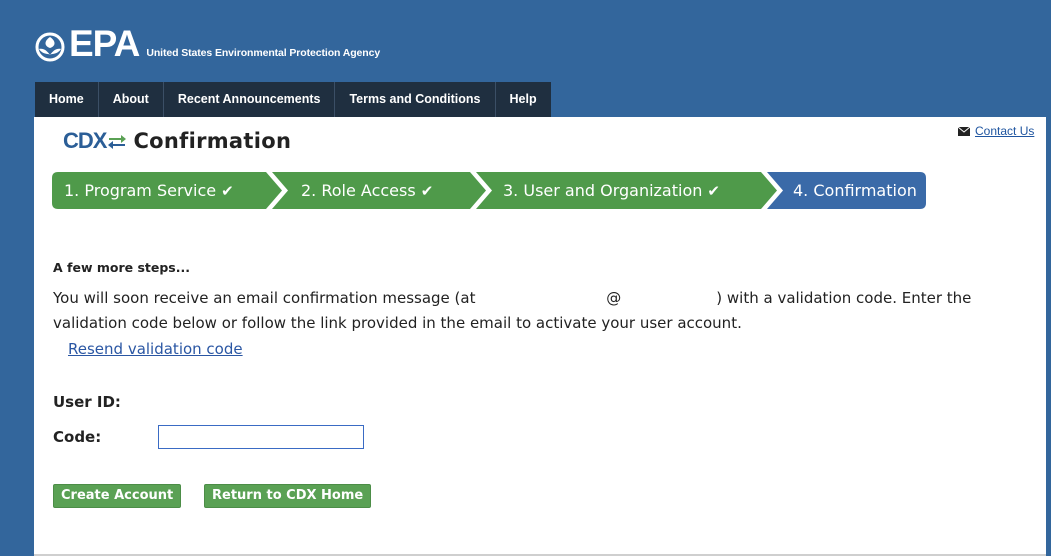  Describe the element at coordinates (212, 141) in the screenshot. I see `page-title: Confirmation` at that location.